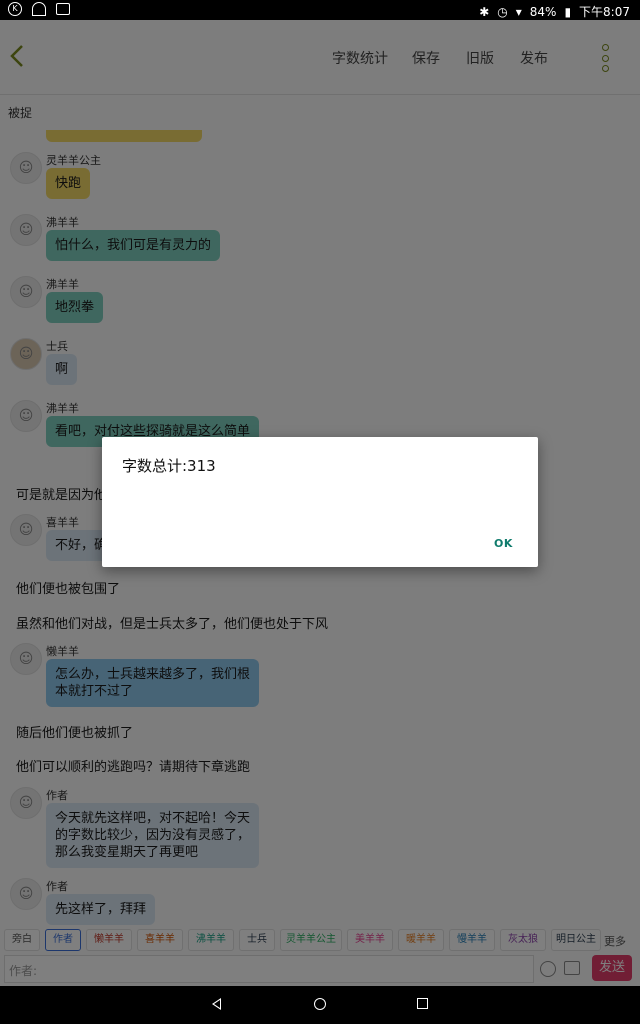 This screenshot has height=1024, width=640. Describe the element at coordinates (604, 12) in the screenshot. I see `clock: 下午8:07` at that location.